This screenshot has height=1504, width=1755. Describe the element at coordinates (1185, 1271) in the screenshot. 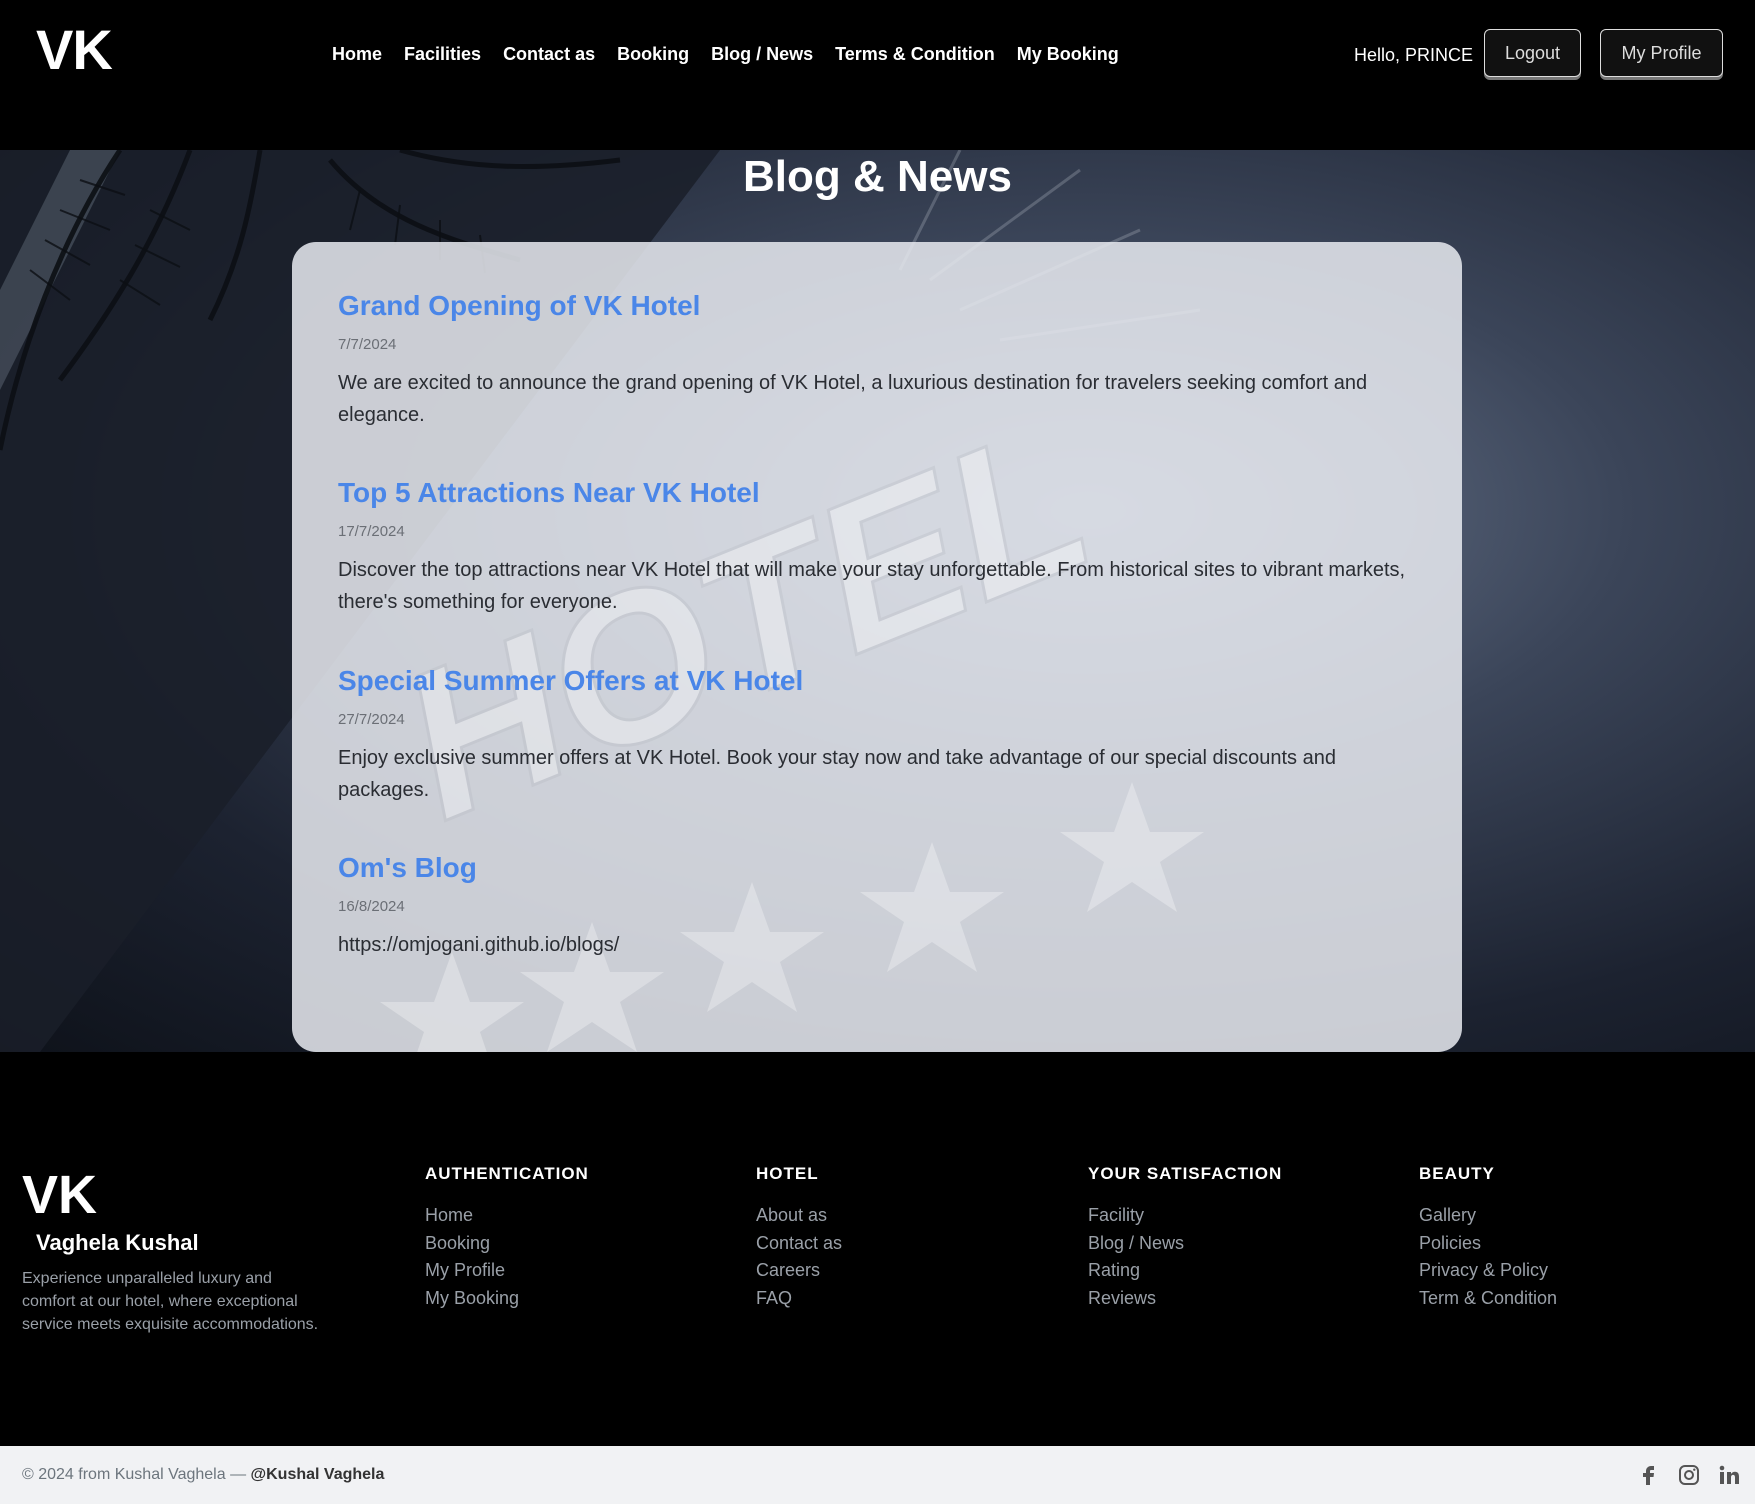

I see `footer-link-rating: Rating` at that location.